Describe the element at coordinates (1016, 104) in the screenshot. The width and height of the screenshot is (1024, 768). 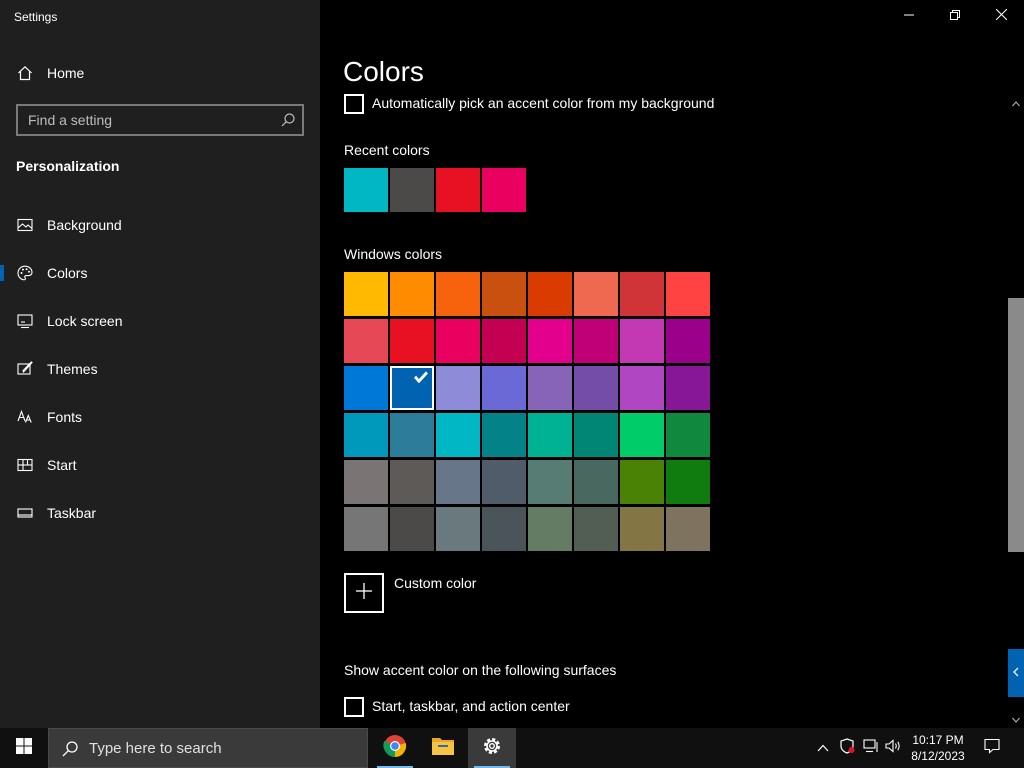
I see `scroll-up-arrow-icon` at that location.